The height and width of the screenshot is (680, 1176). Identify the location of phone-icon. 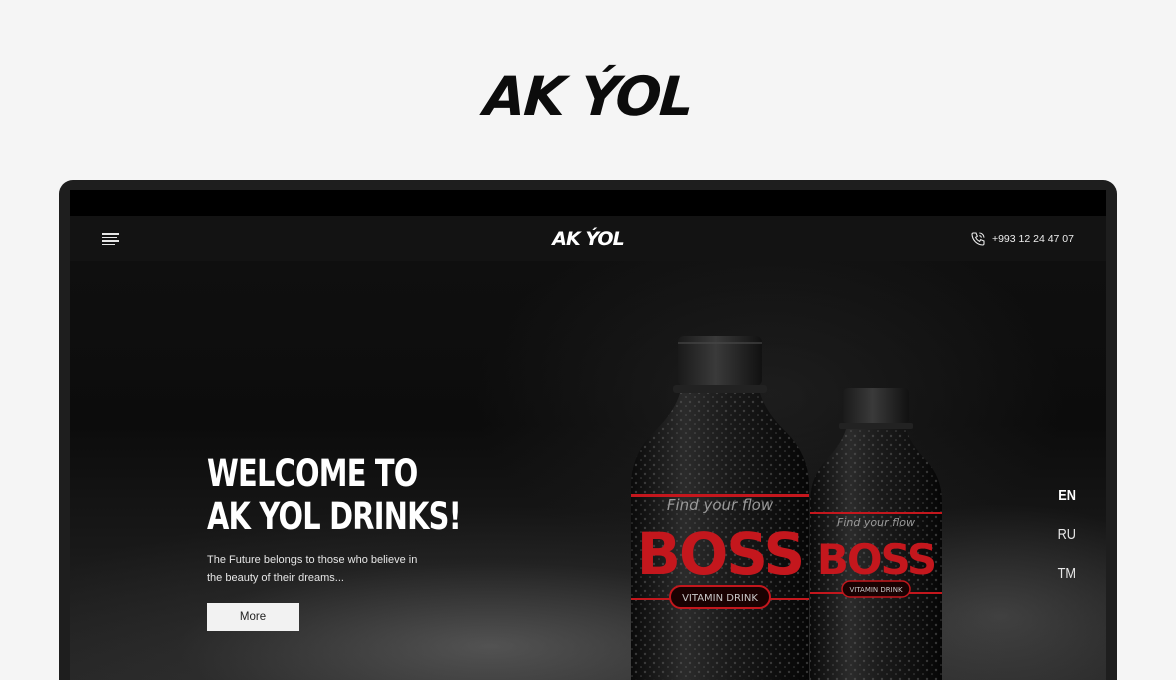
(978, 239).